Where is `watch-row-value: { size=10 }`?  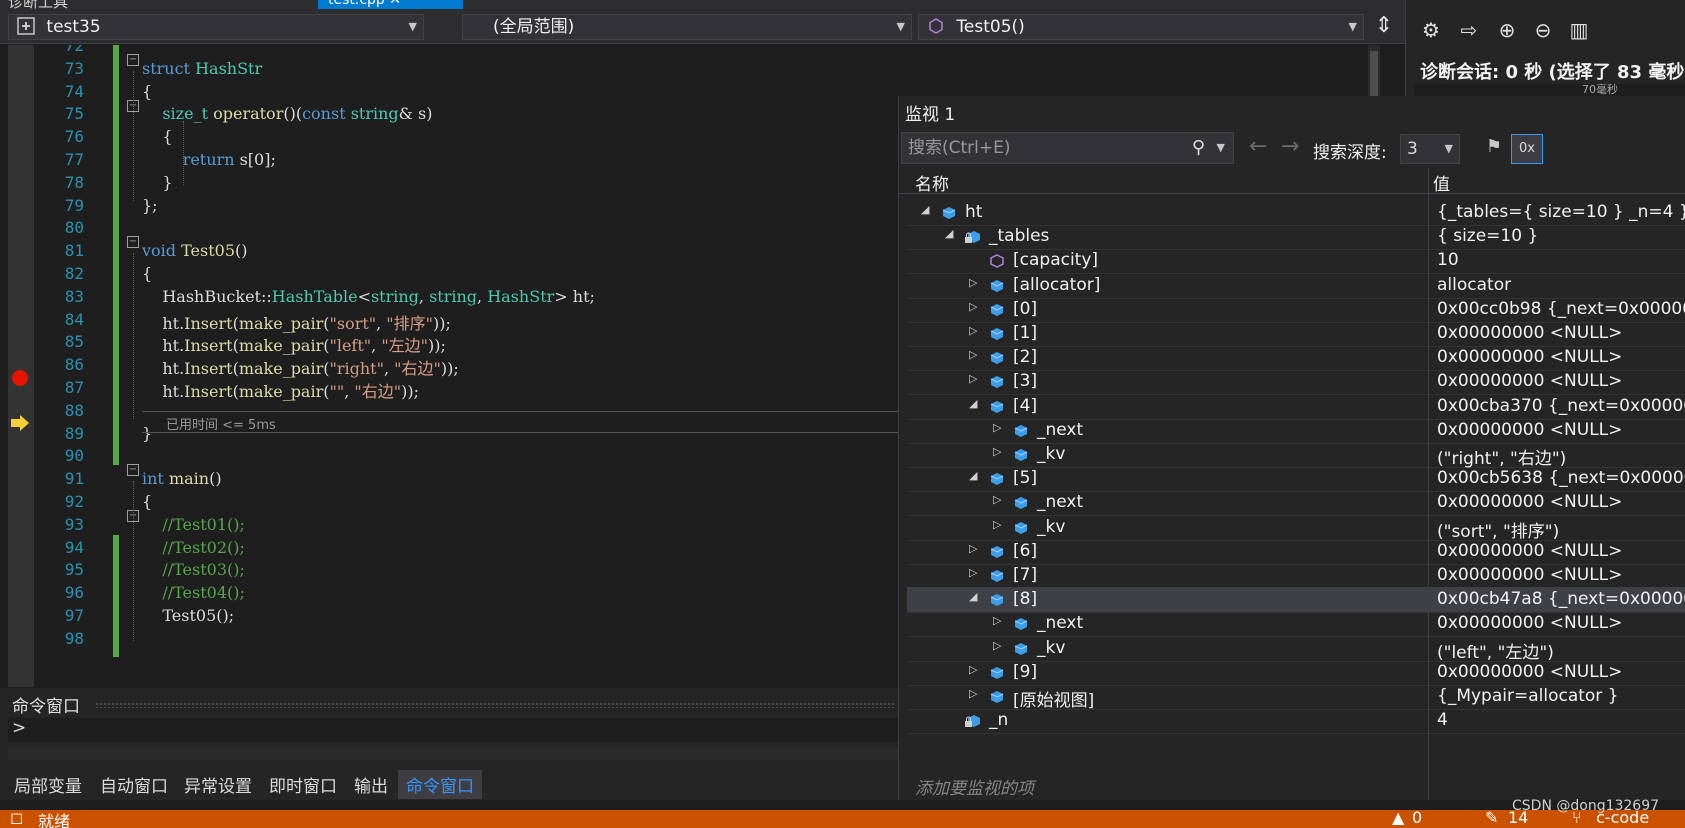
watch-row-value: { size=10 } is located at coordinates (1487, 236).